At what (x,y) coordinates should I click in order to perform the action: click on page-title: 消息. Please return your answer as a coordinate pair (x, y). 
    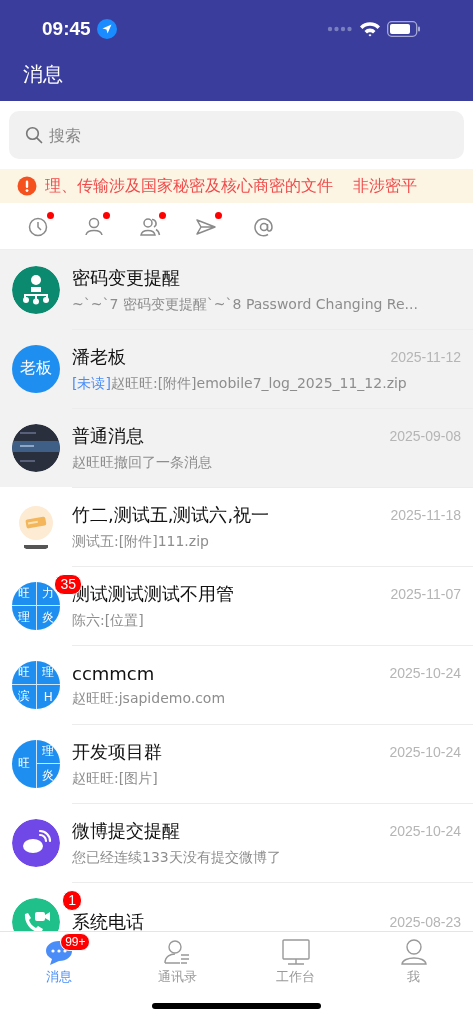
    Looking at the image, I should click on (42, 74).